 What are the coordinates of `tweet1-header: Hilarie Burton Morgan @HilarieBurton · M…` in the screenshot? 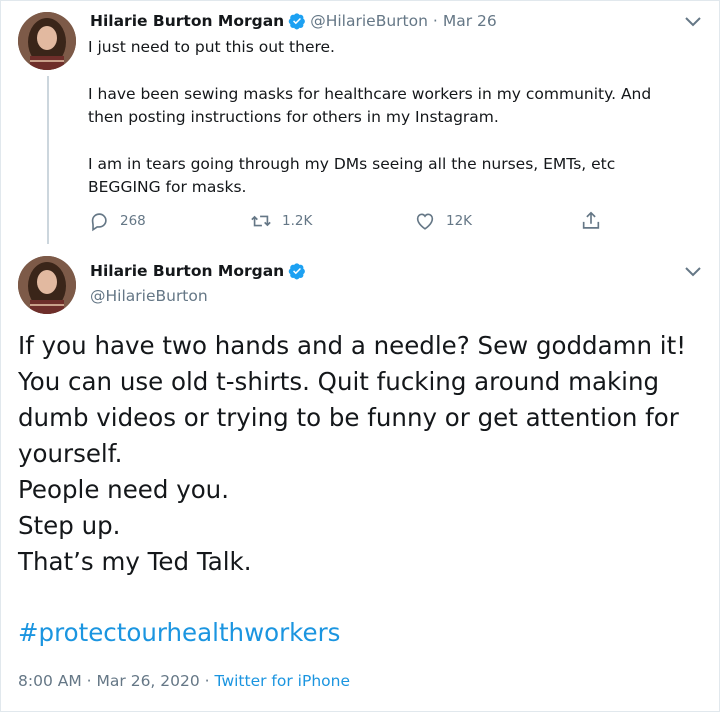 It's located at (293, 21).